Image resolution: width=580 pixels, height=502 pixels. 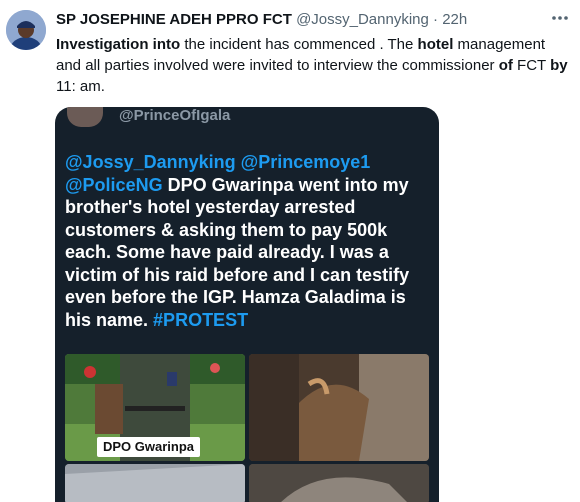 What do you see at coordinates (85, 117) in the screenshot?
I see `quoted-avatar` at bounding box center [85, 117].